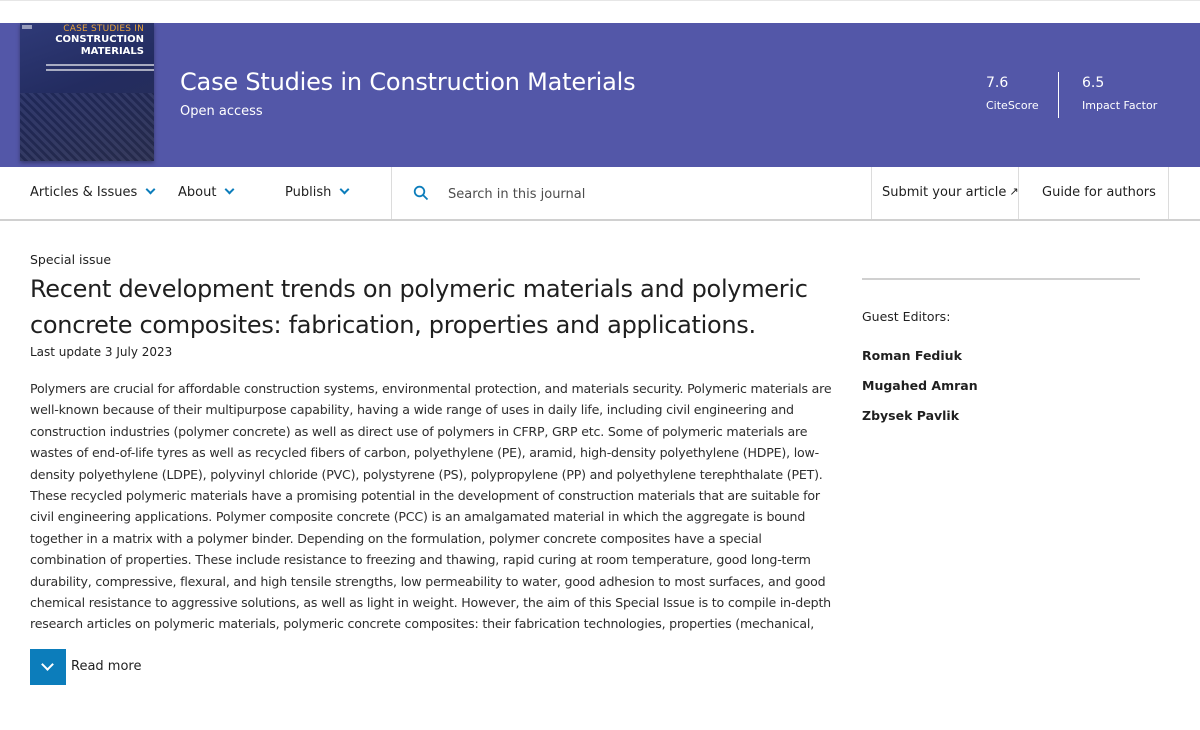 The height and width of the screenshot is (730, 1200). Describe the element at coordinates (112, 51) in the screenshot. I see `cover-title-line3: MATERIALS` at that location.